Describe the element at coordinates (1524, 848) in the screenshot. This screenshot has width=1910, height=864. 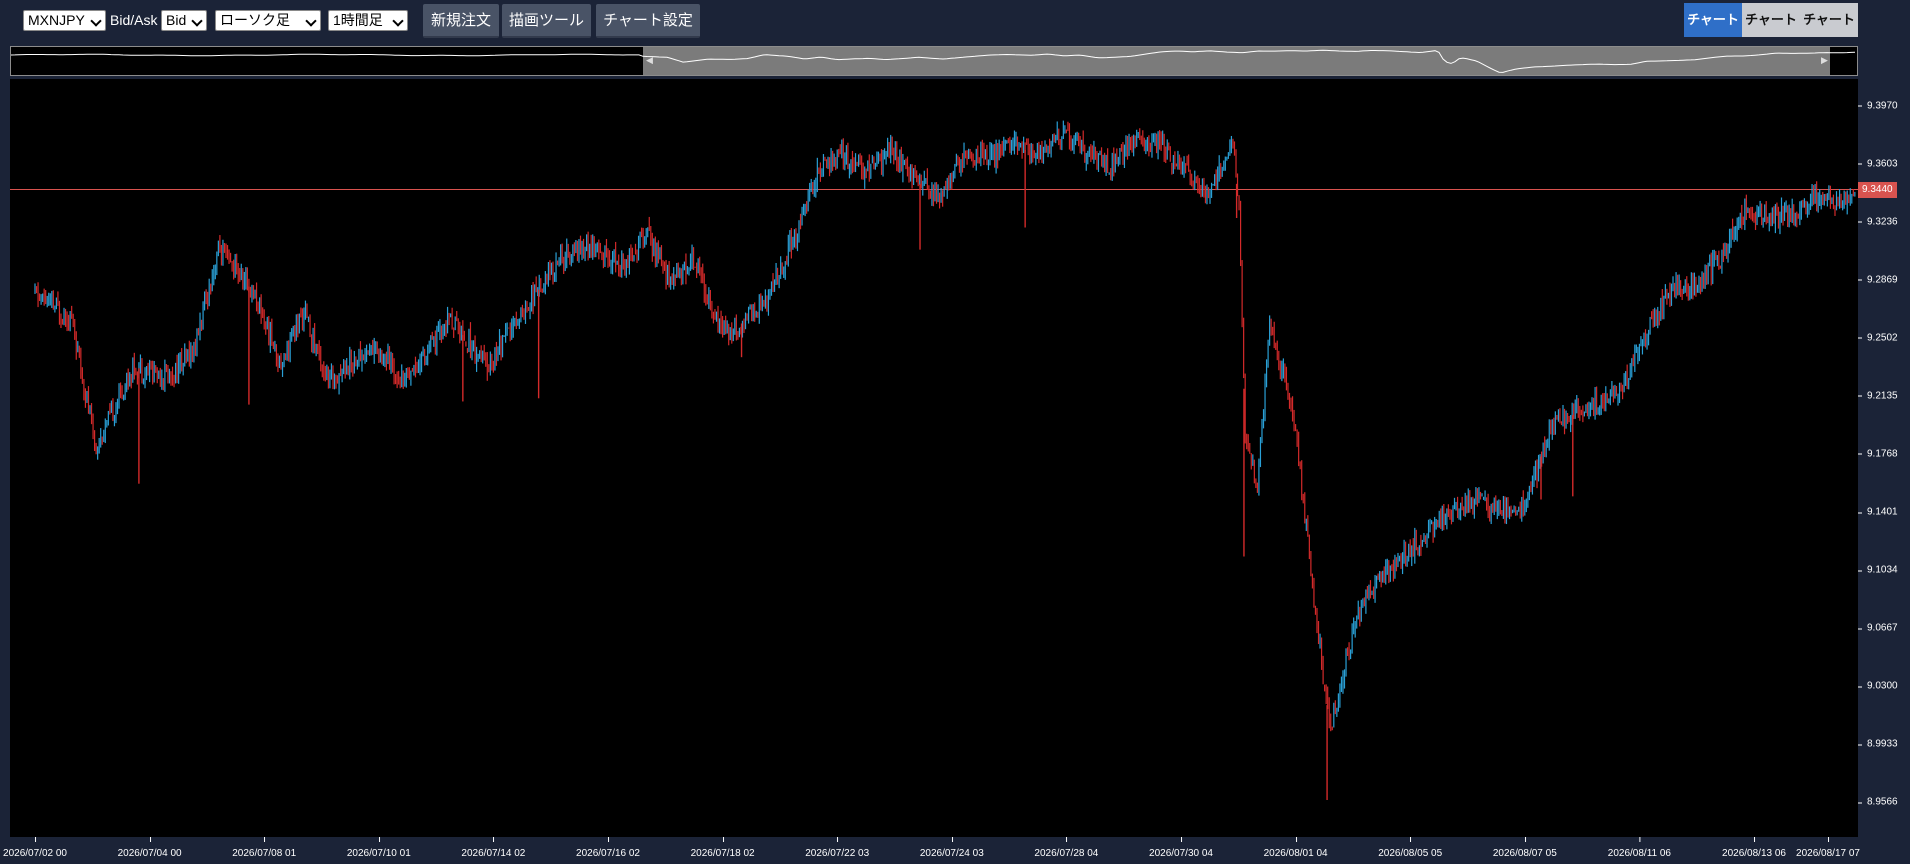
I see `x-tick-label: 2026/08/07 05` at that location.